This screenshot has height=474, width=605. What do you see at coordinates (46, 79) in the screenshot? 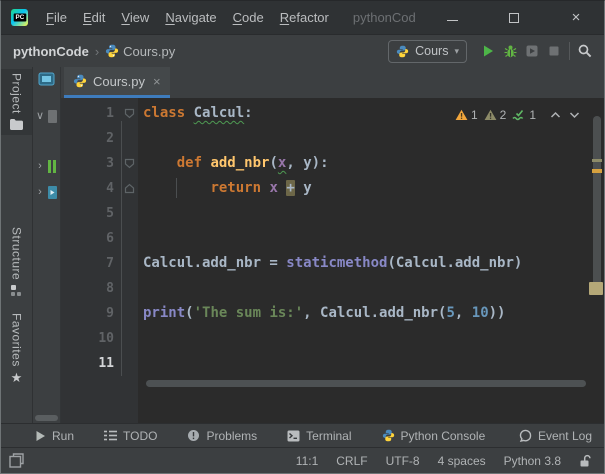
I see `project-view-icon` at bounding box center [46, 79].